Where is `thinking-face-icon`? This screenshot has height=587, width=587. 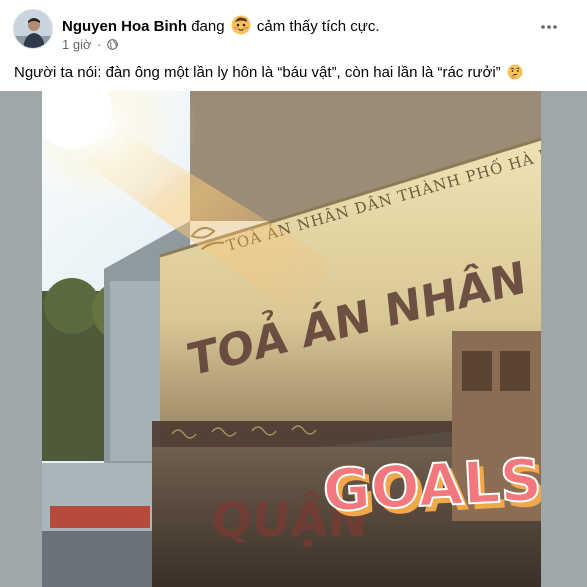
thinking-face-icon is located at coordinates (515, 72).